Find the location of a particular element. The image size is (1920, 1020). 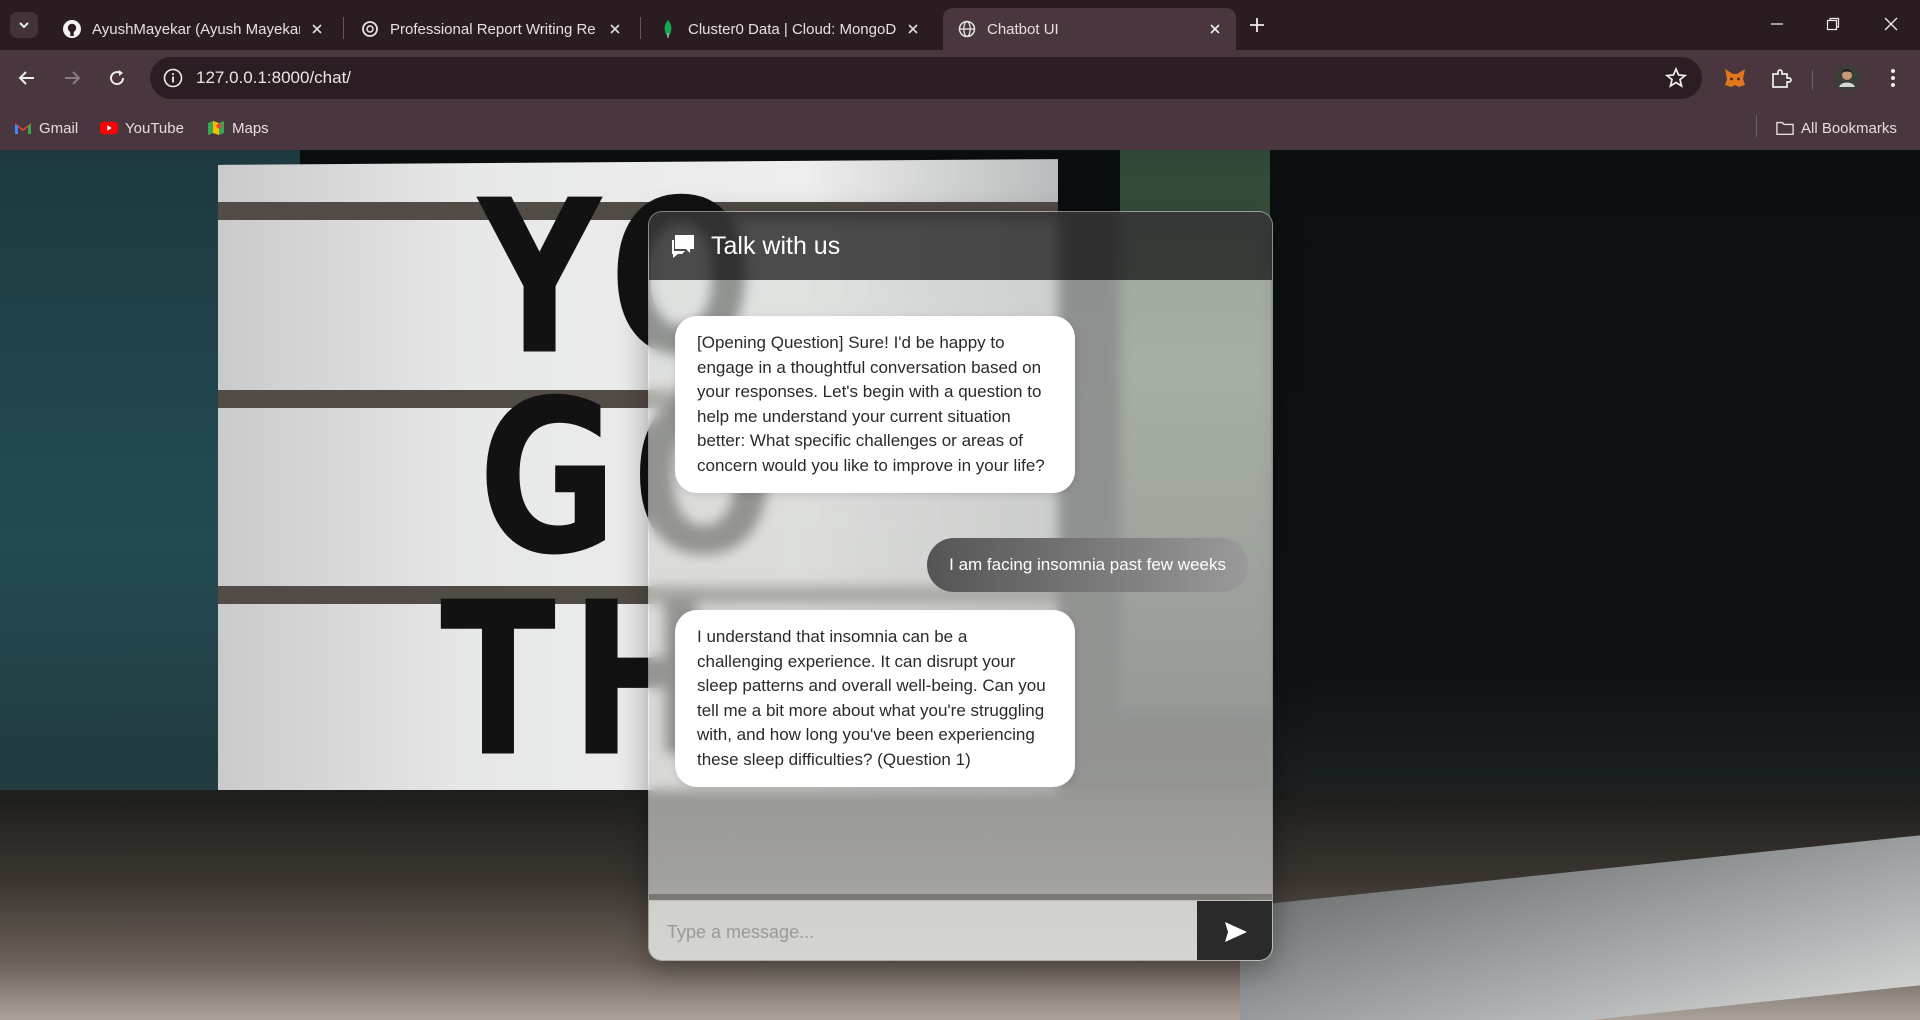

send-button is located at coordinates (1234, 930).